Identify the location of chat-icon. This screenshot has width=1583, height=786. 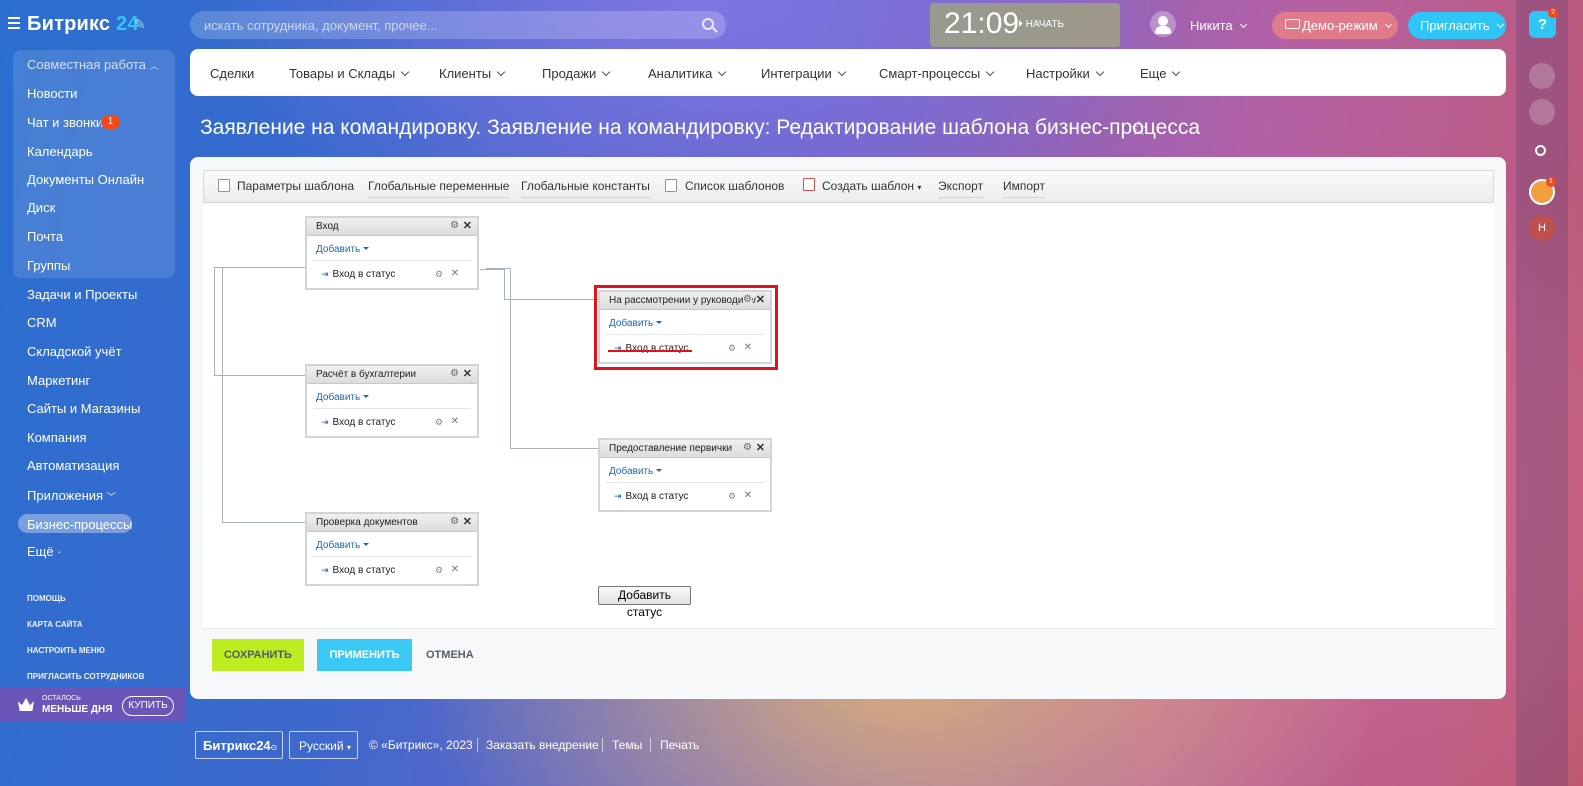
(1542, 112).